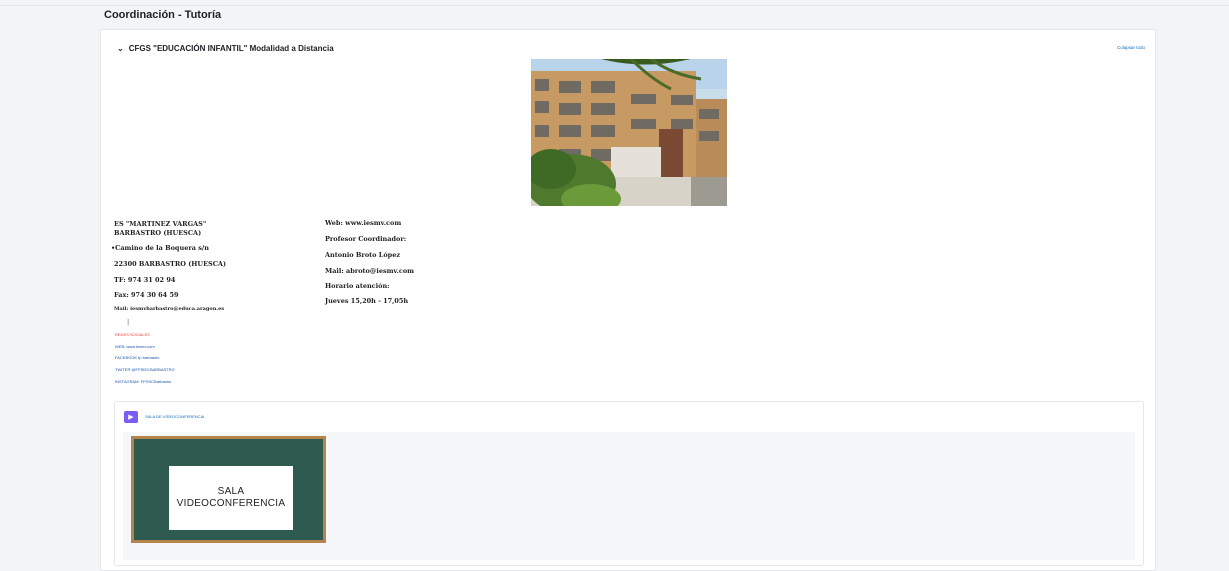 The height and width of the screenshot is (571, 1229). What do you see at coordinates (128, 322) in the screenshot?
I see `text-cursor-icon: |` at bounding box center [128, 322].